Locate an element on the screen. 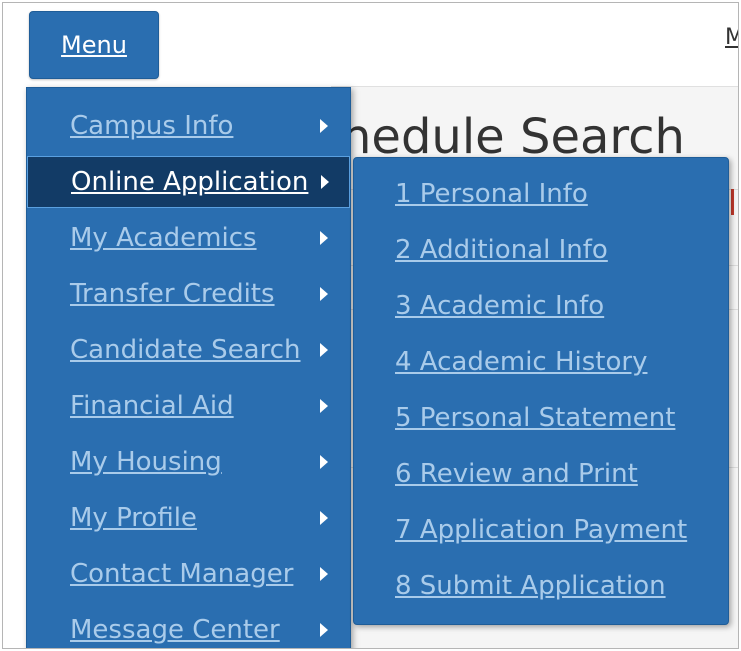  submenu-item-submit-application: 8 Submit Application is located at coordinates (541, 586).